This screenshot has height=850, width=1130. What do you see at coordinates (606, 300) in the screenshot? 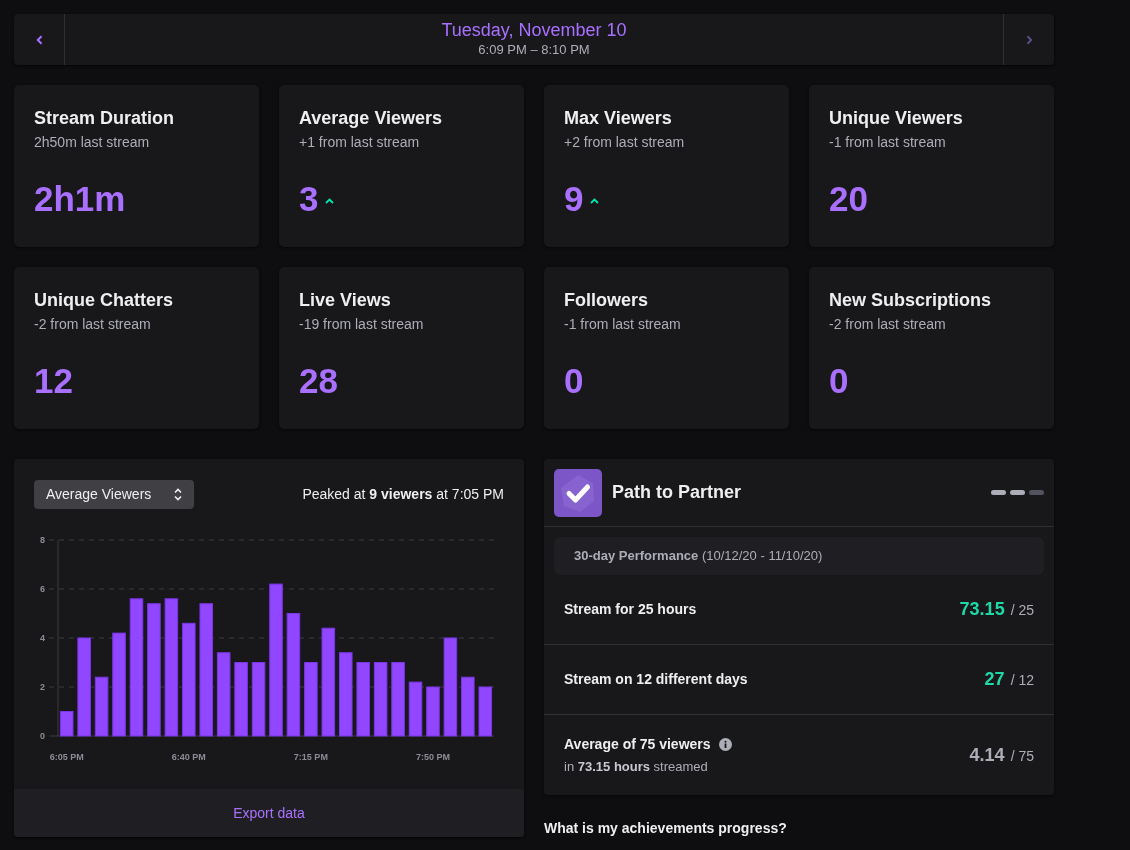
I see `stat-title: Followers` at bounding box center [606, 300].